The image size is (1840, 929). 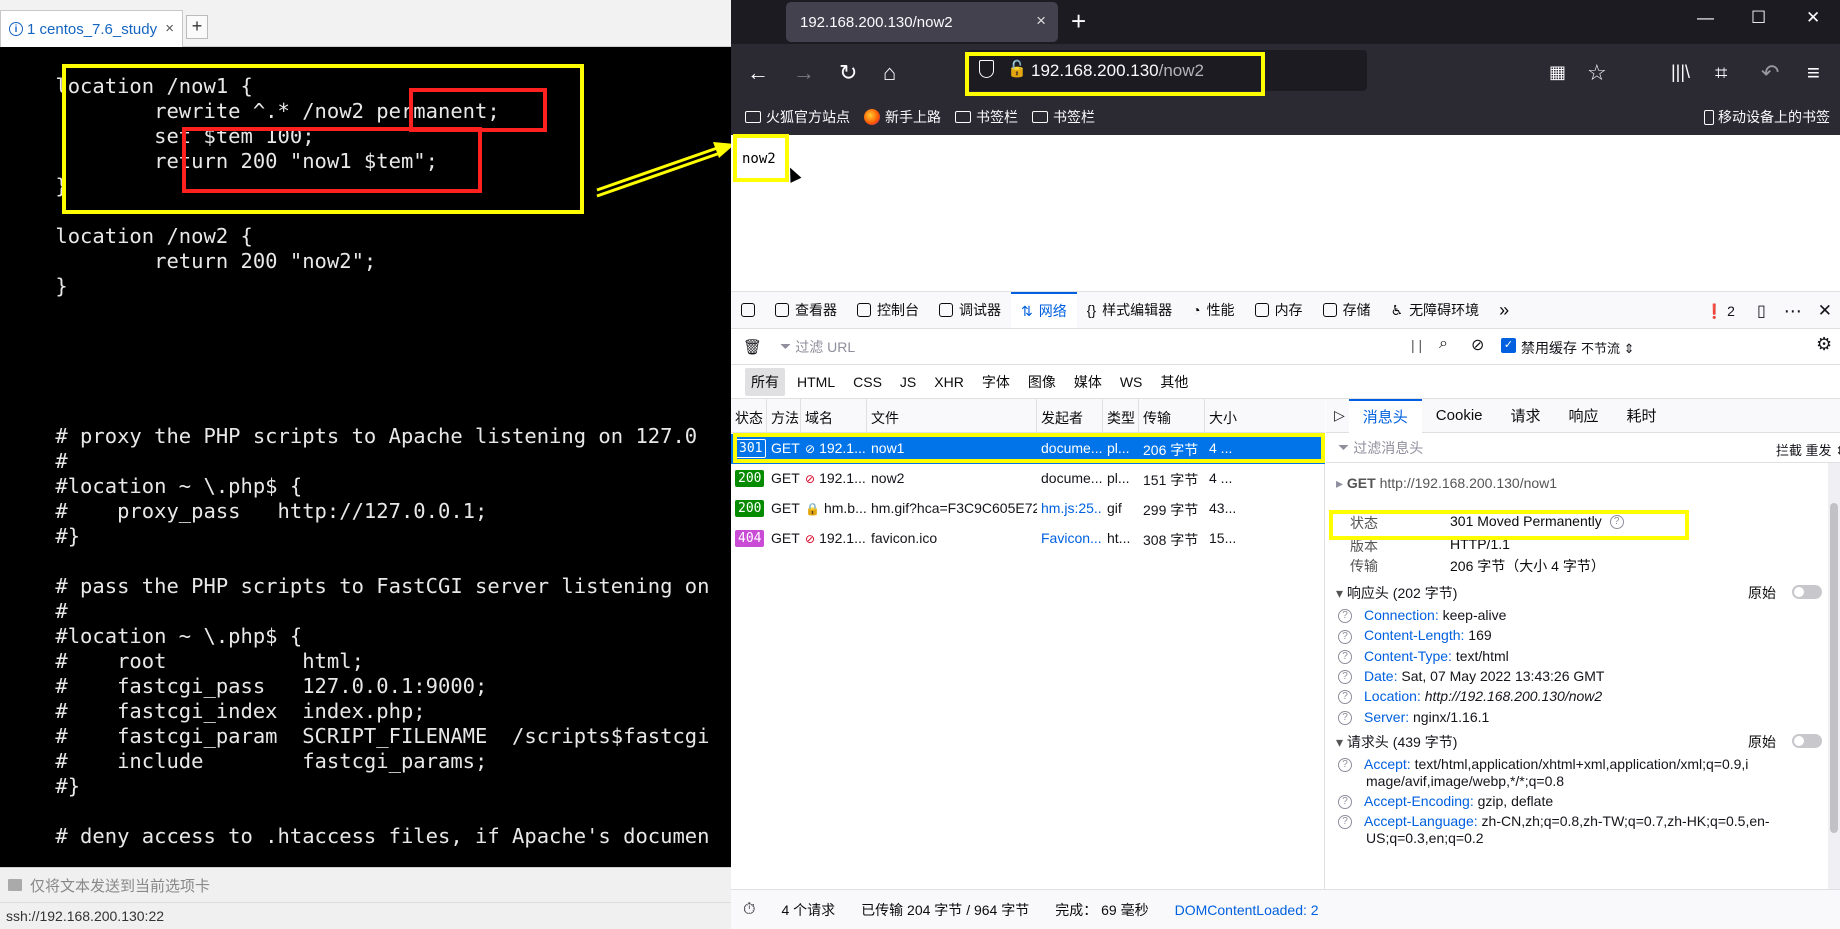 I want to click on home-icon: ⌂, so click(x=889, y=73).